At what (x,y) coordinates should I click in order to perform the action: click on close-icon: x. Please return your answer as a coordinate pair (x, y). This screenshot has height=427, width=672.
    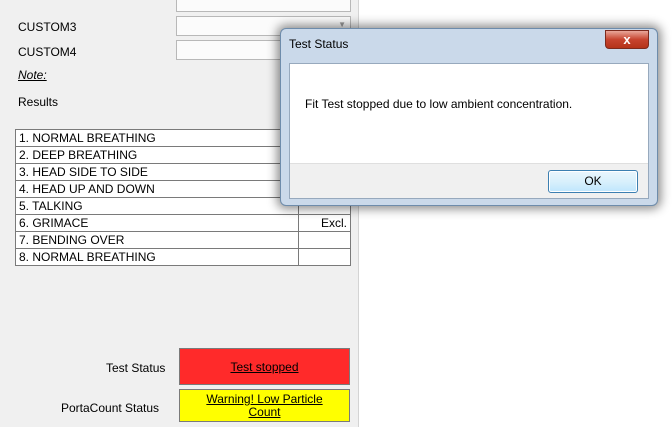
    Looking at the image, I should click on (627, 39).